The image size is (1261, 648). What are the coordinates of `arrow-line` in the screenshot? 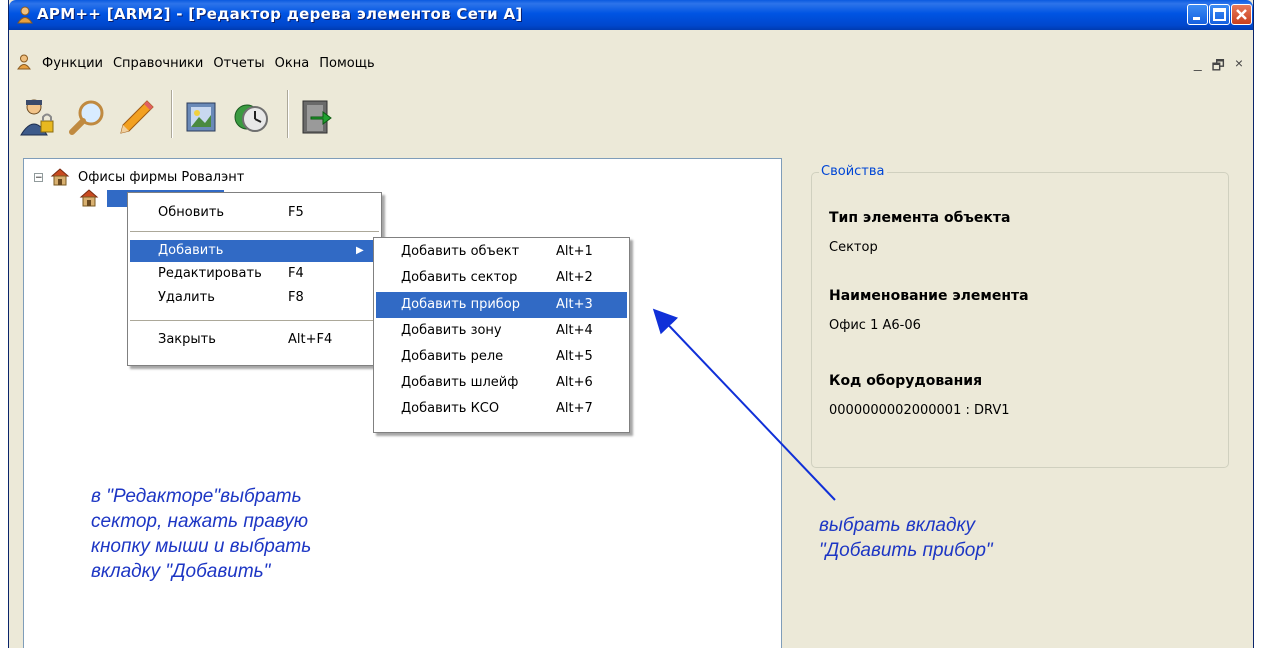 It's located at (744, 404).